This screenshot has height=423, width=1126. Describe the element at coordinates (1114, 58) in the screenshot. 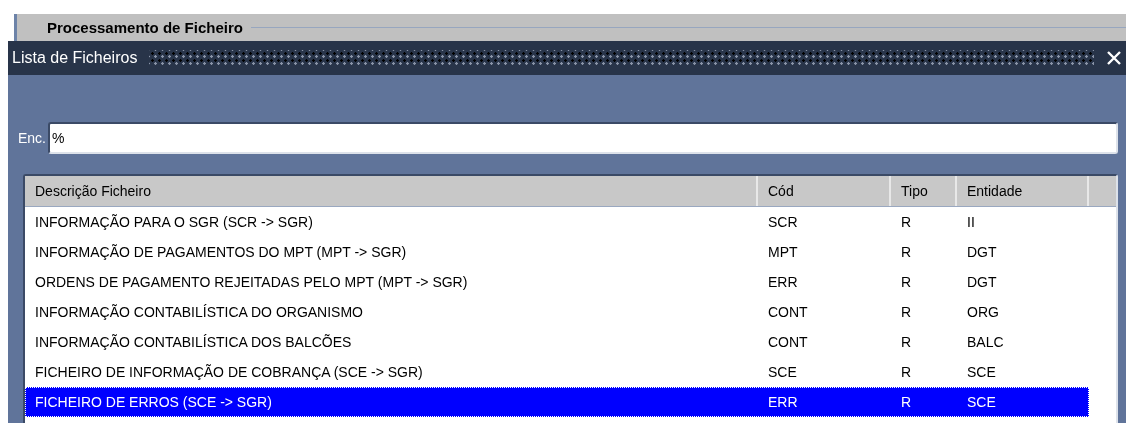

I see `close-icon` at that location.